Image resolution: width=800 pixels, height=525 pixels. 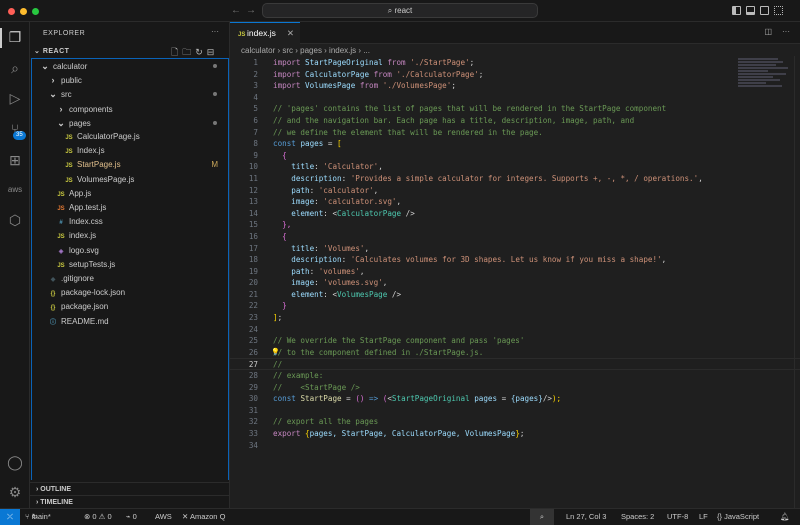 What do you see at coordinates (131, 517) in the screenshot?
I see `ports-indicator: ⌁ 0` at bounding box center [131, 517].